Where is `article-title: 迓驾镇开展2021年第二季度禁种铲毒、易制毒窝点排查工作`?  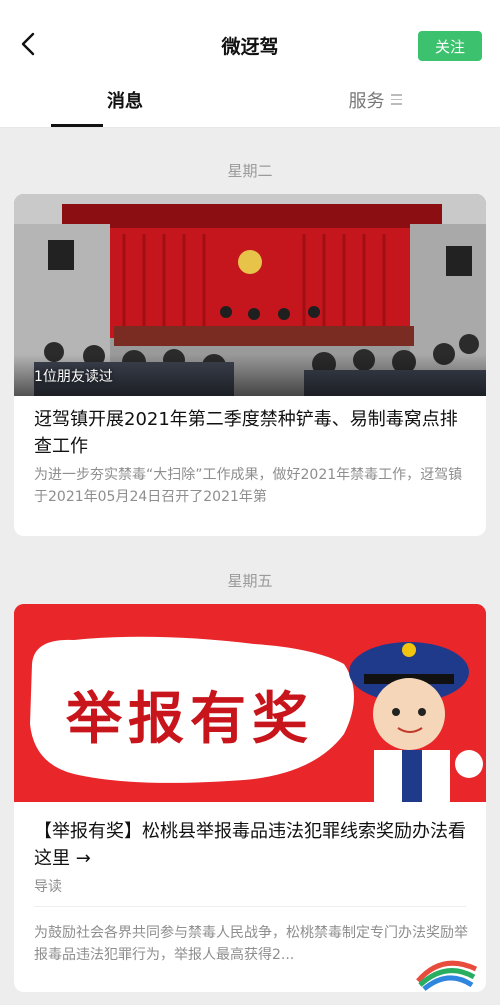
article-title: 迓驾镇开展2021年第二季度禁种铲毒、易制毒窝点排查工作 is located at coordinates (254, 433).